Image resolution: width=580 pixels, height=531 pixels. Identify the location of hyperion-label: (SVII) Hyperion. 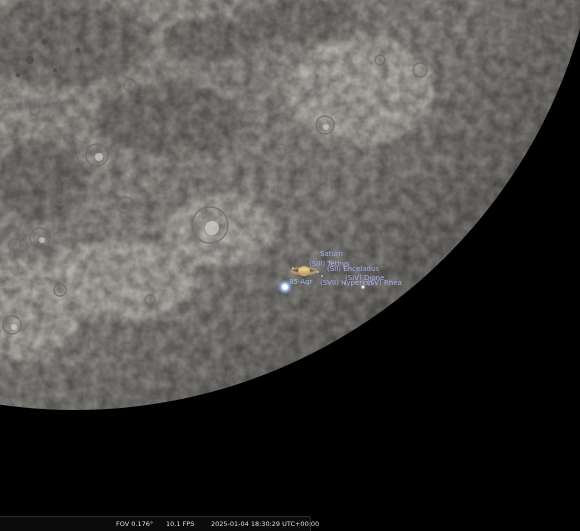
(346, 283).